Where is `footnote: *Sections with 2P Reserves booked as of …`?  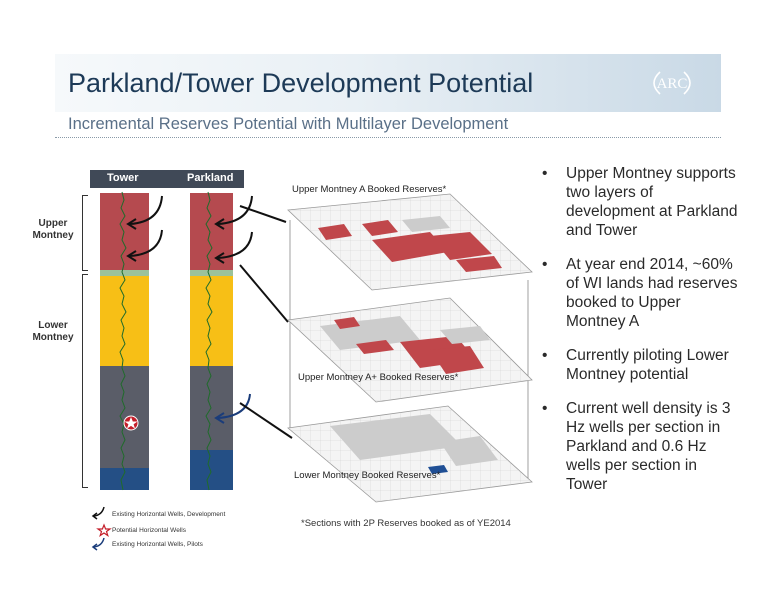 footnote: *Sections with 2P Reserves booked as of … is located at coordinates (406, 523).